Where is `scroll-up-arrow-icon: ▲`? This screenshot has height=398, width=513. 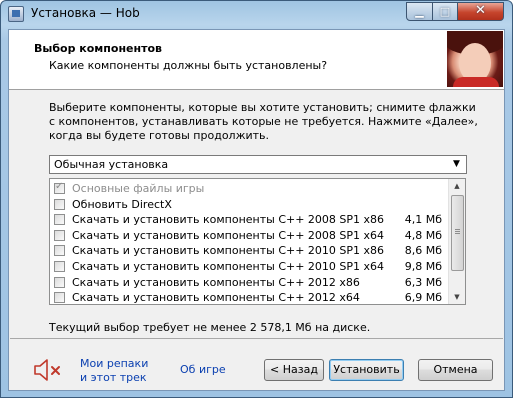
scroll-up-arrow-icon: ▲ is located at coordinates (457, 186).